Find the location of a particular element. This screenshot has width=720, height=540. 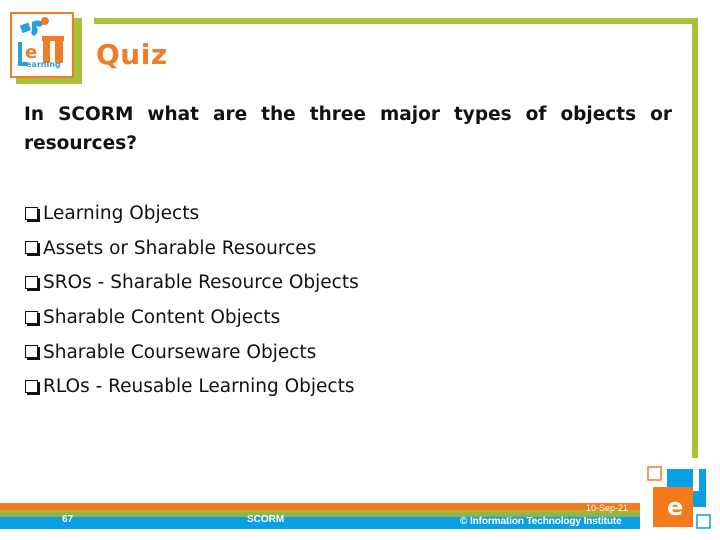

corner-decoration-icon: e is located at coordinates (679, 497).